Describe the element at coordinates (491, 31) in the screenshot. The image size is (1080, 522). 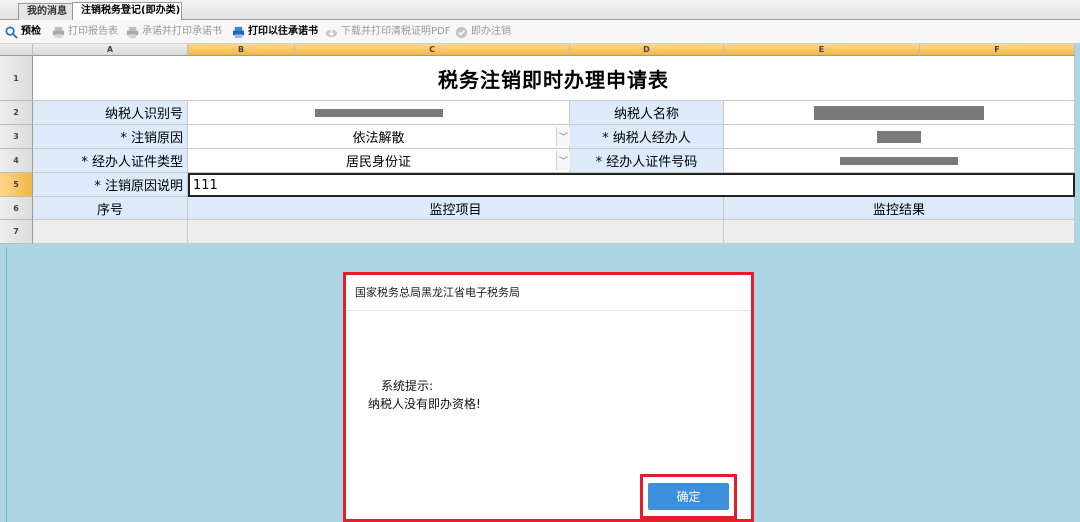
I see `instant-deregister-label: 即办注销` at that location.